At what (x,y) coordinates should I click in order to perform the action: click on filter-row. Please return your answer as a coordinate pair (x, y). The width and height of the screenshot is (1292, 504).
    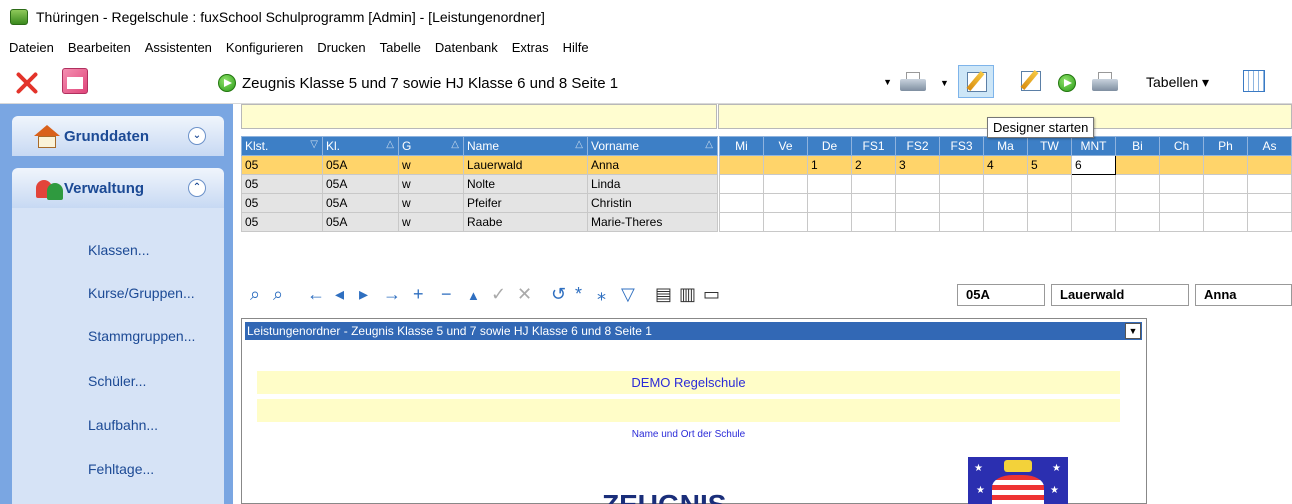
    Looking at the image, I should click on (479, 116).